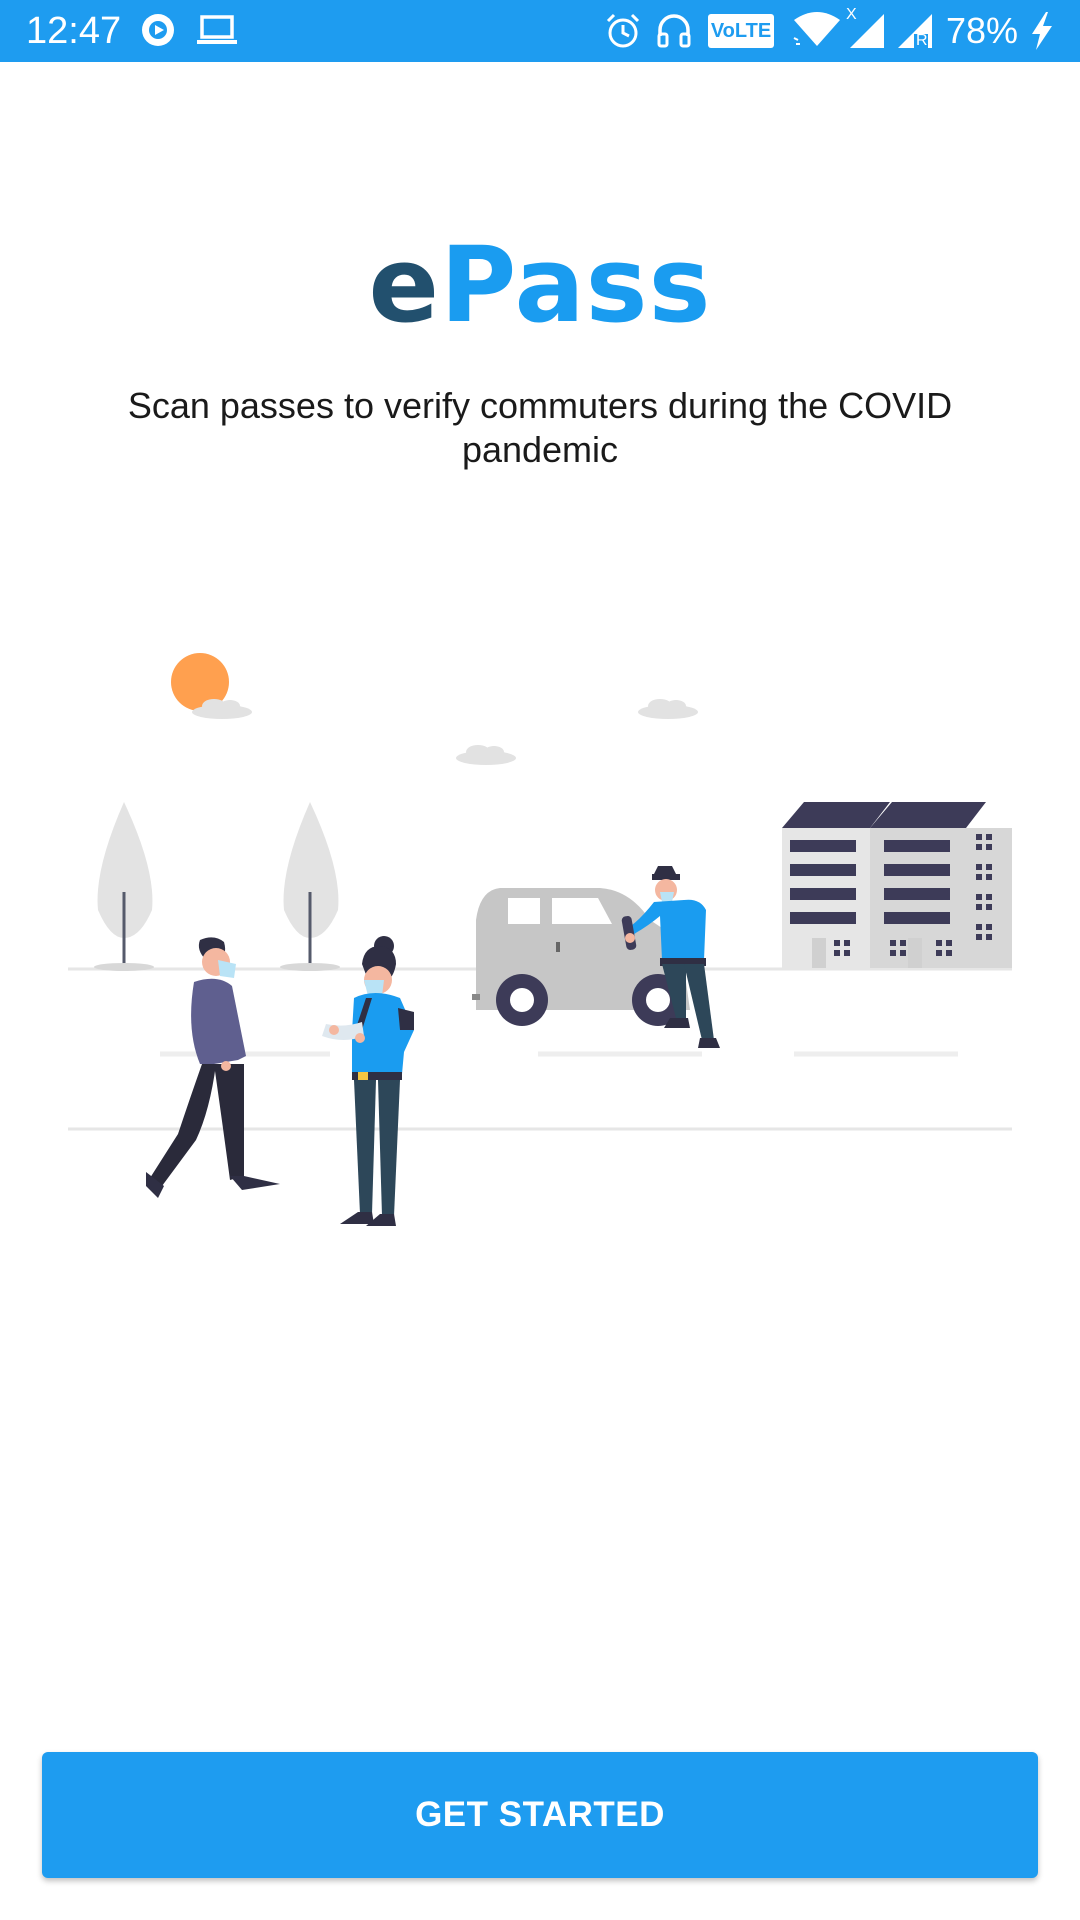  Describe the element at coordinates (915, 32) in the screenshot. I see `signal-roaming-icon` at that location.